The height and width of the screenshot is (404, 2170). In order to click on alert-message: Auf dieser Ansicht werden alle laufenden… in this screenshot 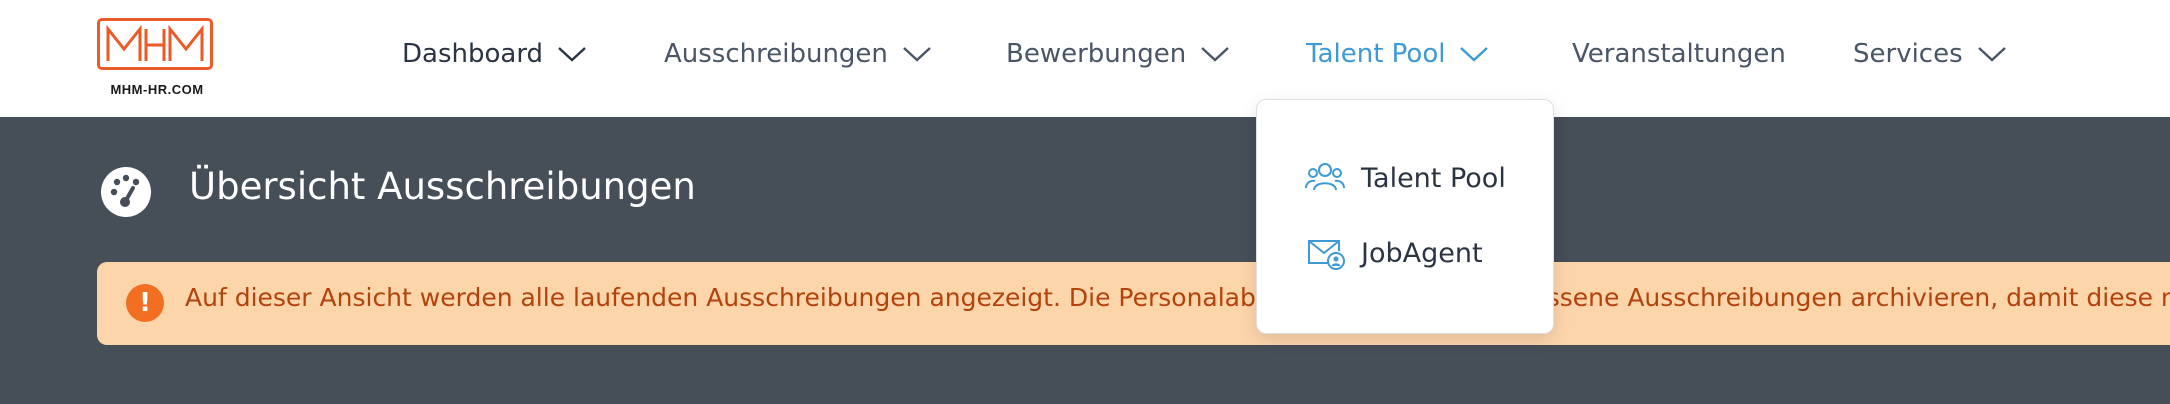, I will do `click(1177, 297)`.